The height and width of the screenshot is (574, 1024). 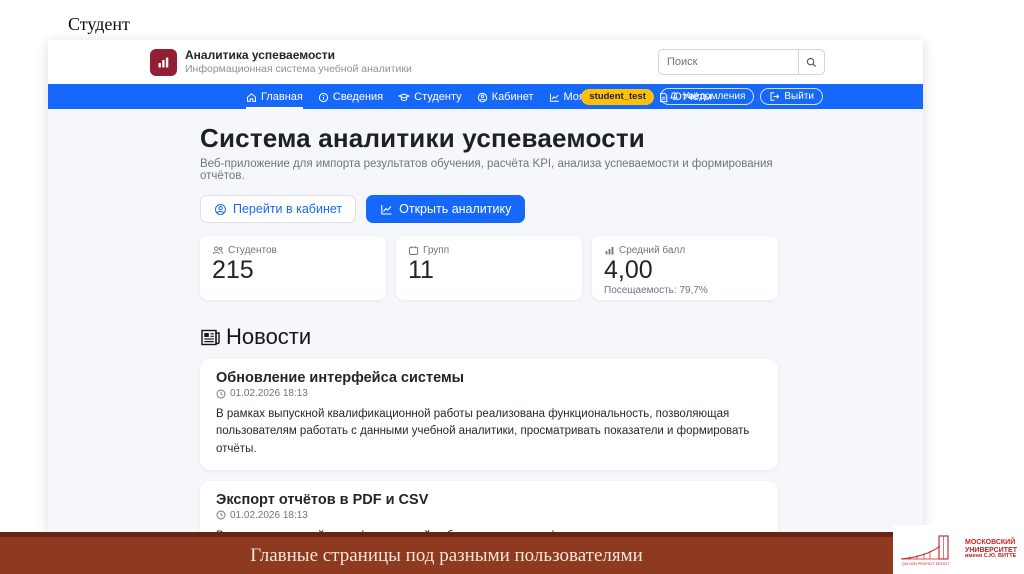 I want to click on stat-card-average: Средний балл 4,00 Посещаемость: 79,7%, so click(x=685, y=268).